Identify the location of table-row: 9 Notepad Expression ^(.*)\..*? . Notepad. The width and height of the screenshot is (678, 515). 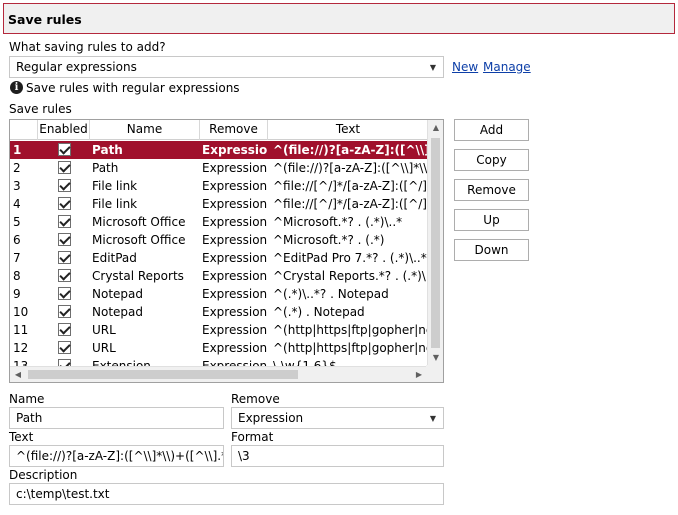
(219, 294).